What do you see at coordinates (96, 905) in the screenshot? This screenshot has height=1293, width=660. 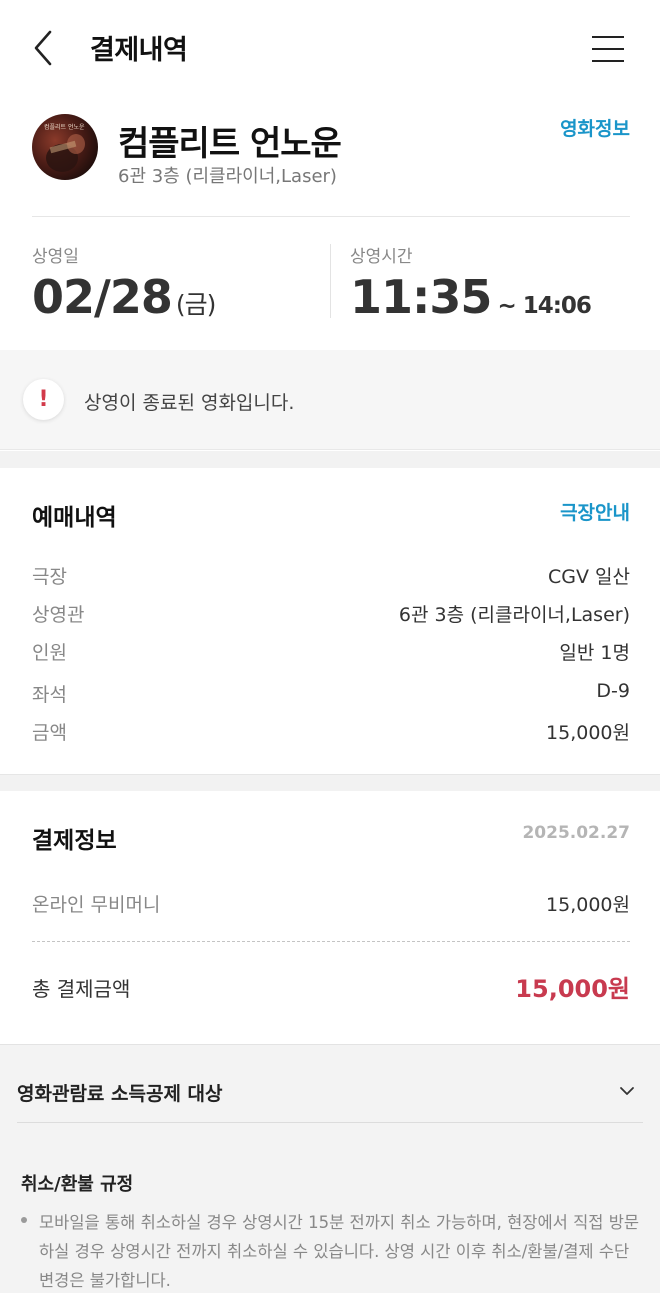 I see `payment-method-label: 온라인 무비머니` at bounding box center [96, 905].